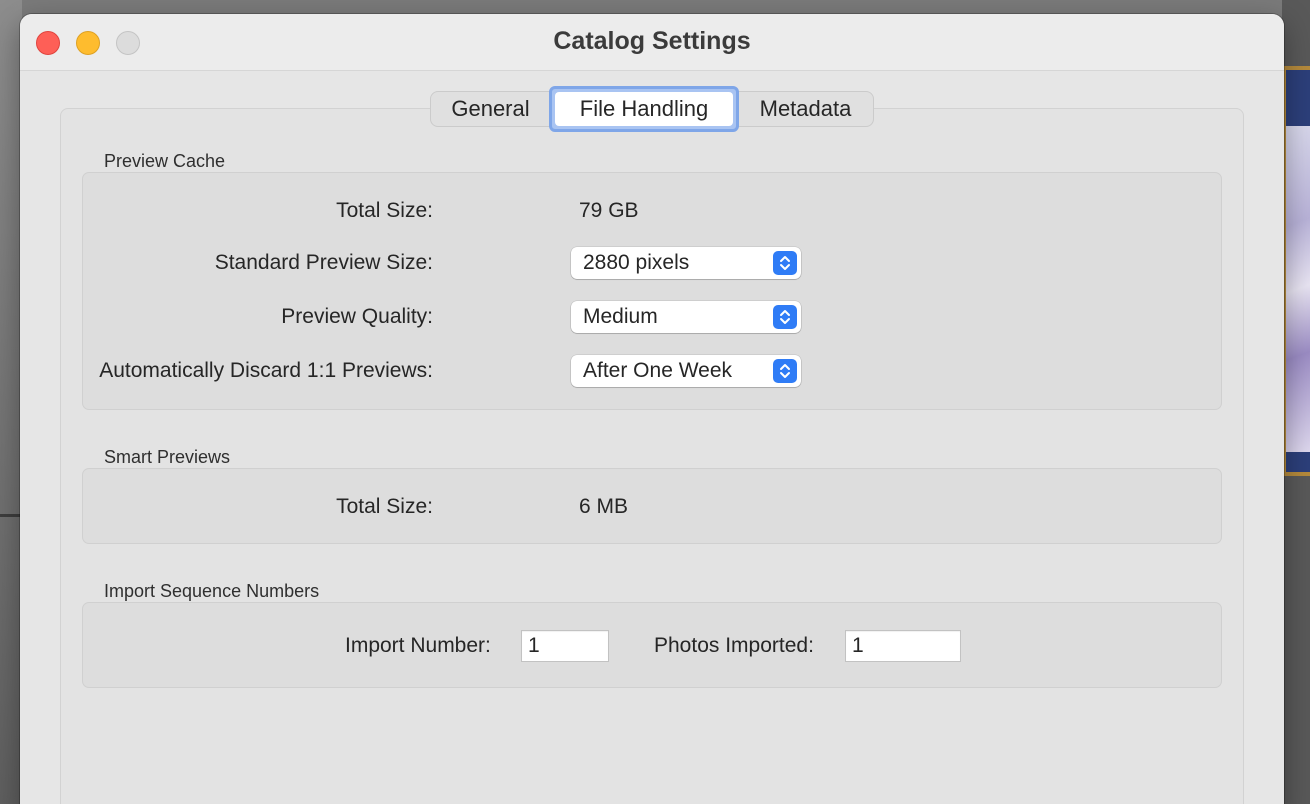 Image resolution: width=1310 pixels, height=804 pixels. Describe the element at coordinates (418, 645) in the screenshot. I see `import-number-label: Import Number:` at that location.